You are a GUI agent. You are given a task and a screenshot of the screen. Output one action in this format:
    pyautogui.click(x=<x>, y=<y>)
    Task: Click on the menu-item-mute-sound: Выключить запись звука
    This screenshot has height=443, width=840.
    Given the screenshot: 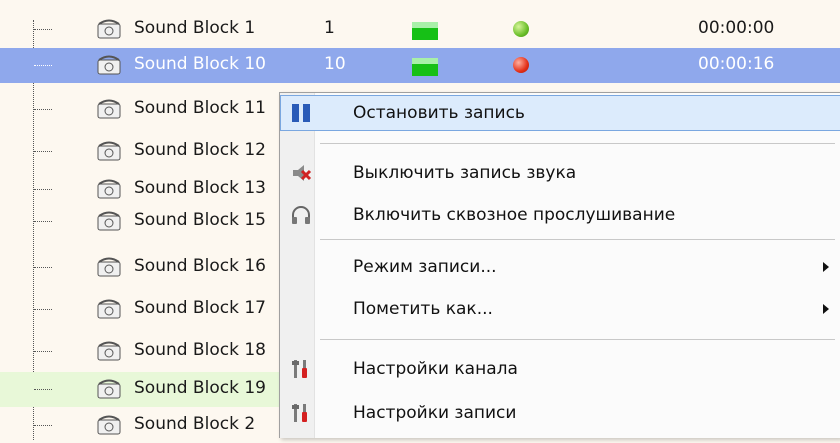 What is the action you would take?
    pyautogui.click(x=560, y=173)
    